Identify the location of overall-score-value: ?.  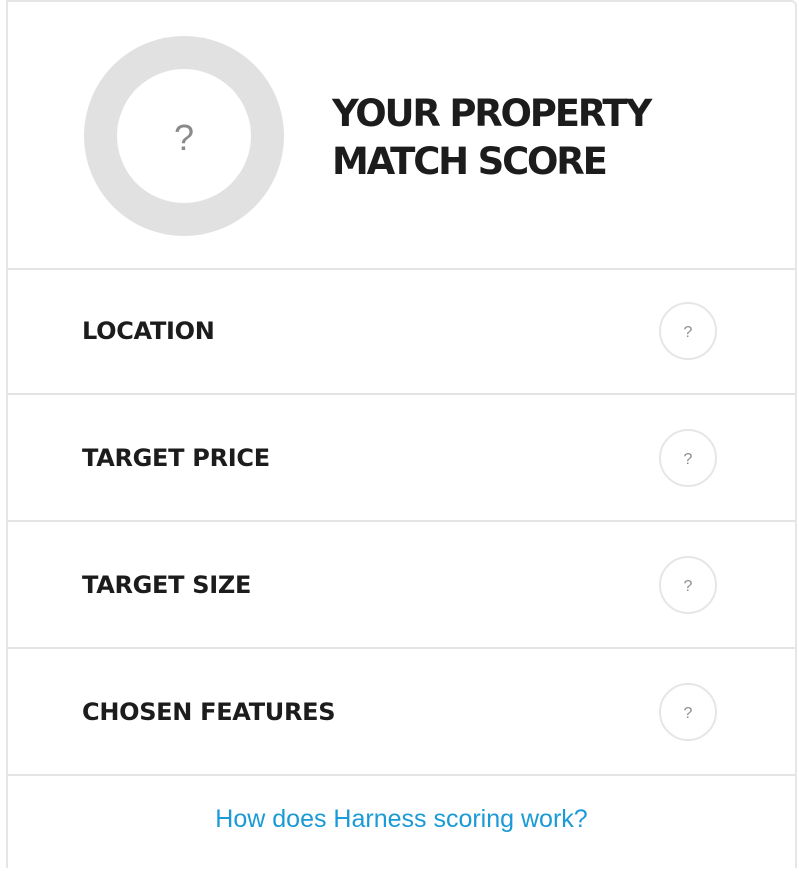
(184, 137).